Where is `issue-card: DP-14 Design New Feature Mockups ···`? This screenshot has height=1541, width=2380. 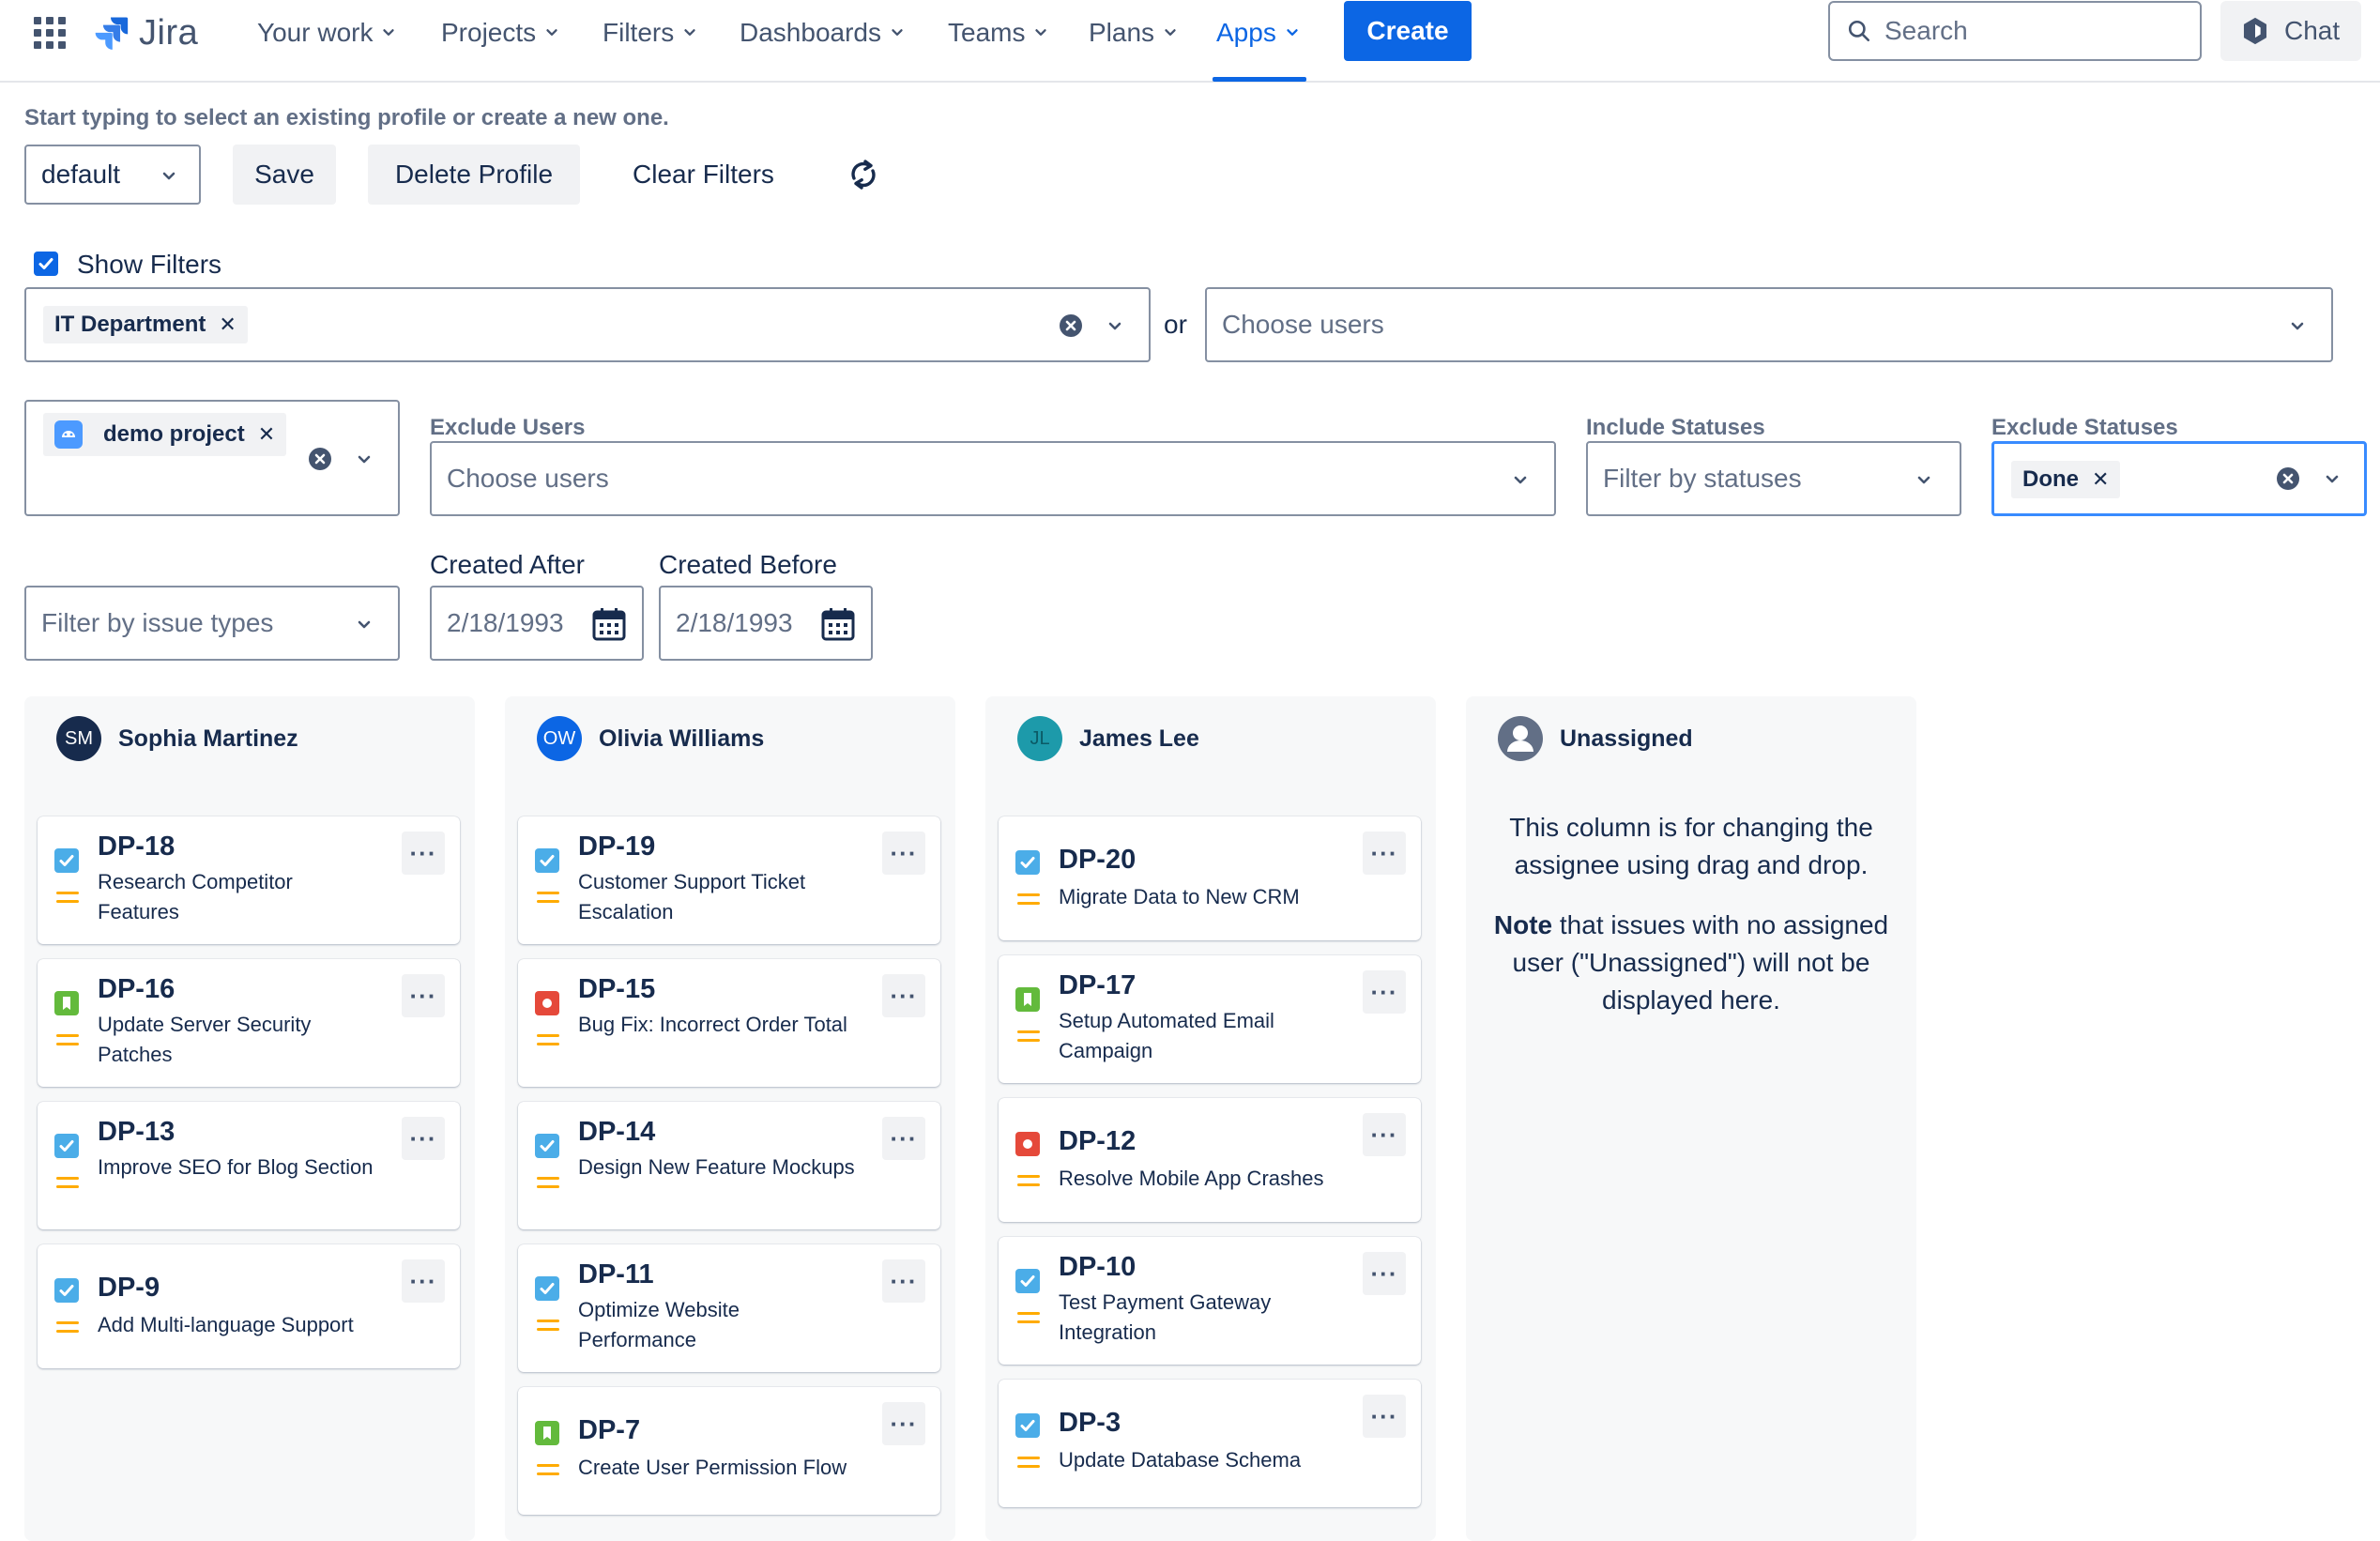 issue-card: DP-14 Design New Feature Mockups ··· is located at coordinates (729, 1165).